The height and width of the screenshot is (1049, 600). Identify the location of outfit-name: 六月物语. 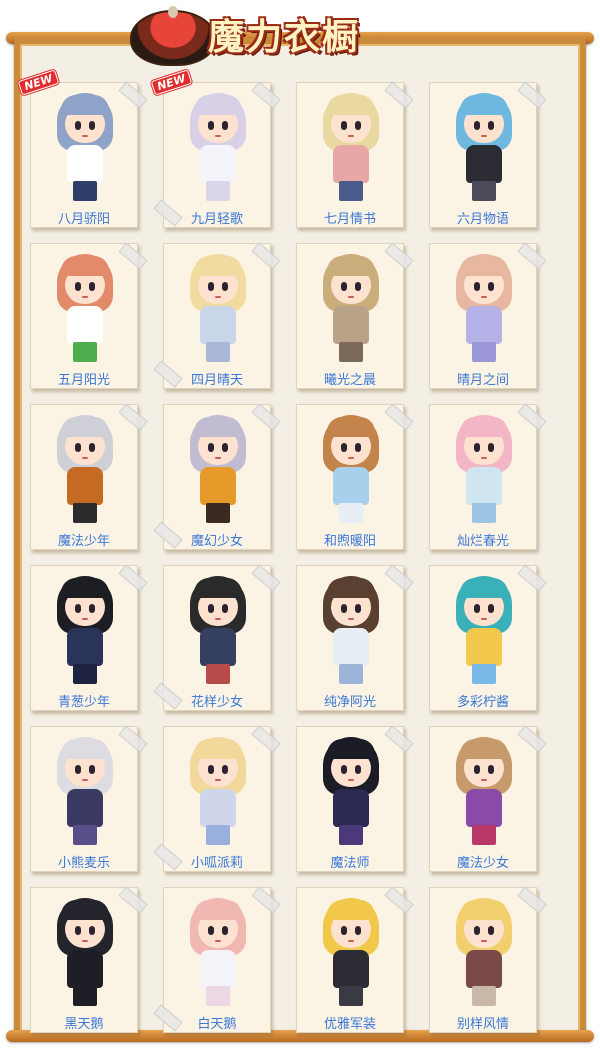
(482, 219).